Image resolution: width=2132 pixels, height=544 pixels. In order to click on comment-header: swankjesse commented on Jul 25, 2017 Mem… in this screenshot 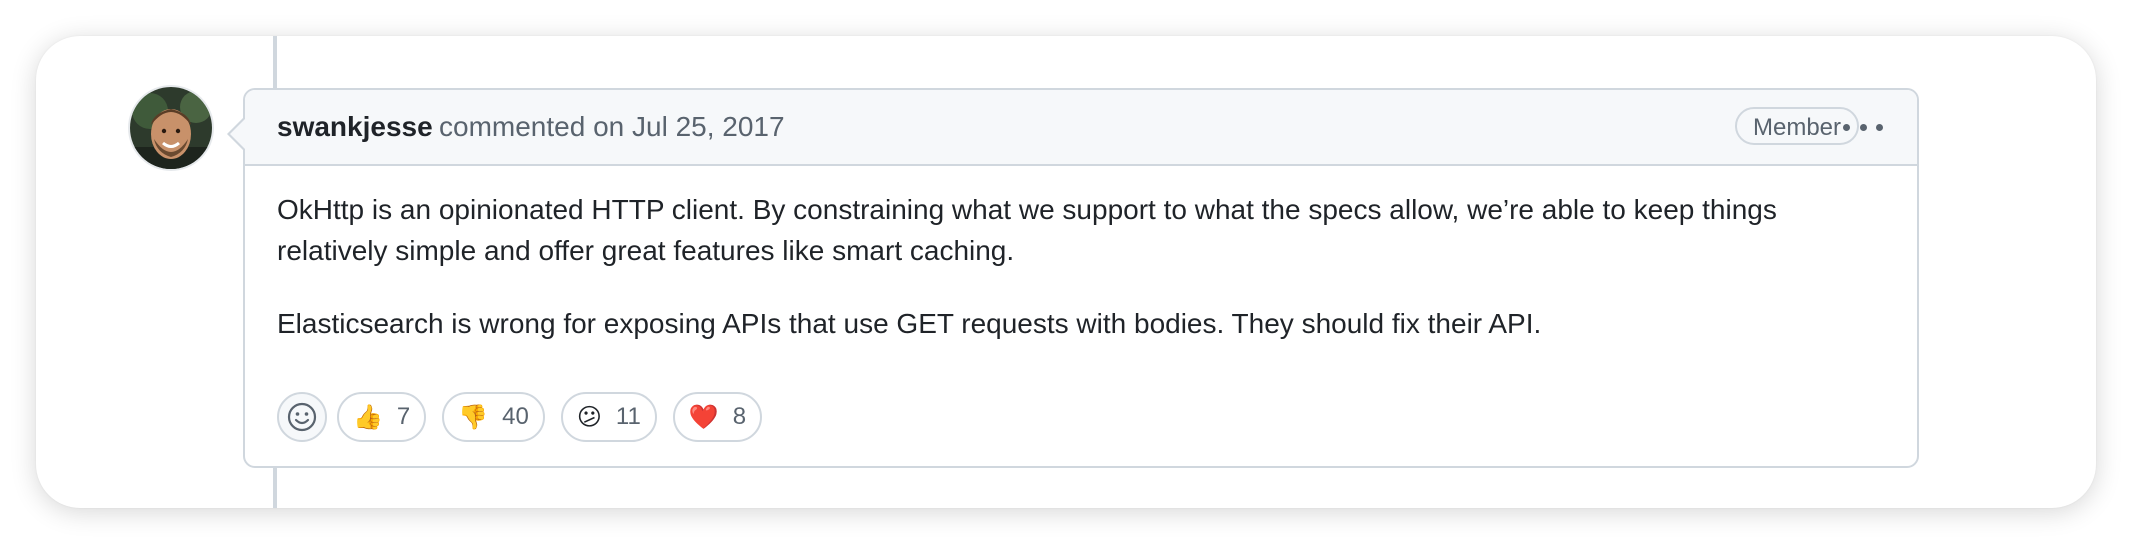, I will do `click(1073, 128)`.